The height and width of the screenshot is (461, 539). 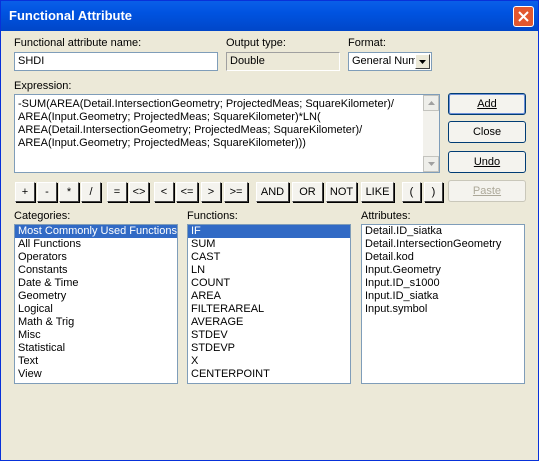 I want to click on list-item: SUM, so click(x=269, y=244).